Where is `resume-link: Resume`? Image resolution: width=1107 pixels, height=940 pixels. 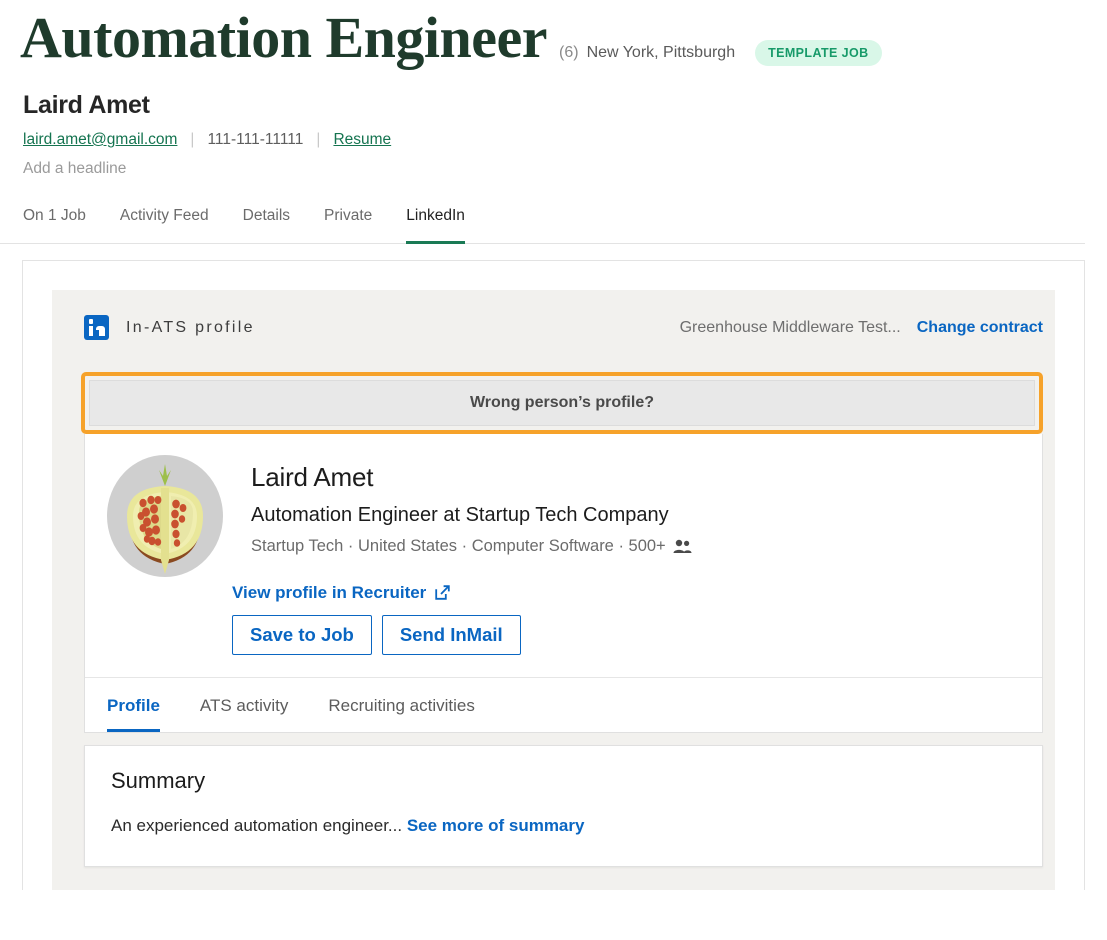 resume-link: Resume is located at coordinates (362, 140).